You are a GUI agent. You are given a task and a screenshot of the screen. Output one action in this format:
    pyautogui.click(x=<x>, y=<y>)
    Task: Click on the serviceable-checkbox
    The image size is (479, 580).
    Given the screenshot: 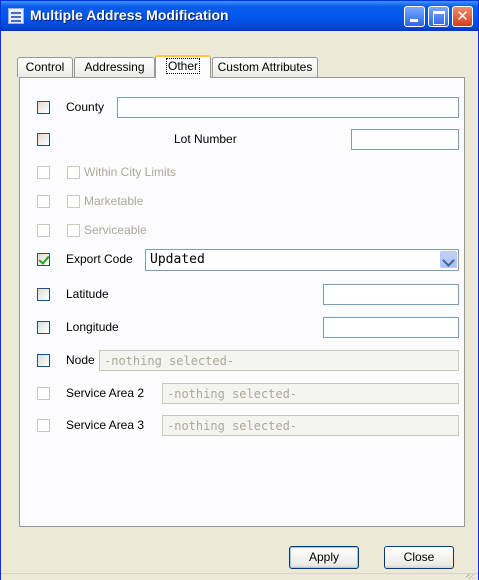 What is the action you would take?
    pyautogui.click(x=73, y=230)
    